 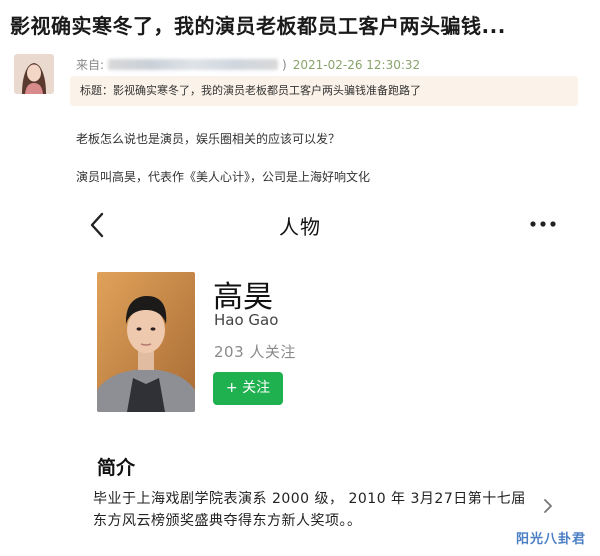 I want to click on from-label: 来自:, so click(x=90, y=65).